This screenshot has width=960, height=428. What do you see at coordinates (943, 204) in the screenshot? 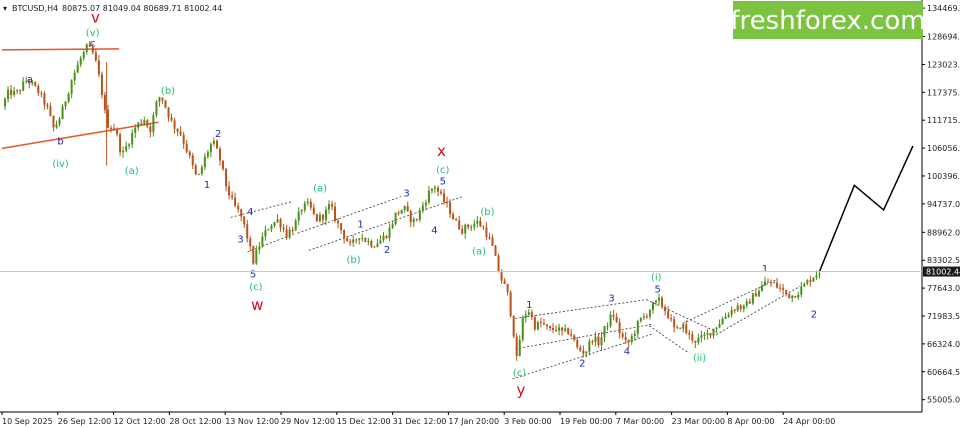
I see `y-tick-label: 94737.00` at bounding box center [943, 204].